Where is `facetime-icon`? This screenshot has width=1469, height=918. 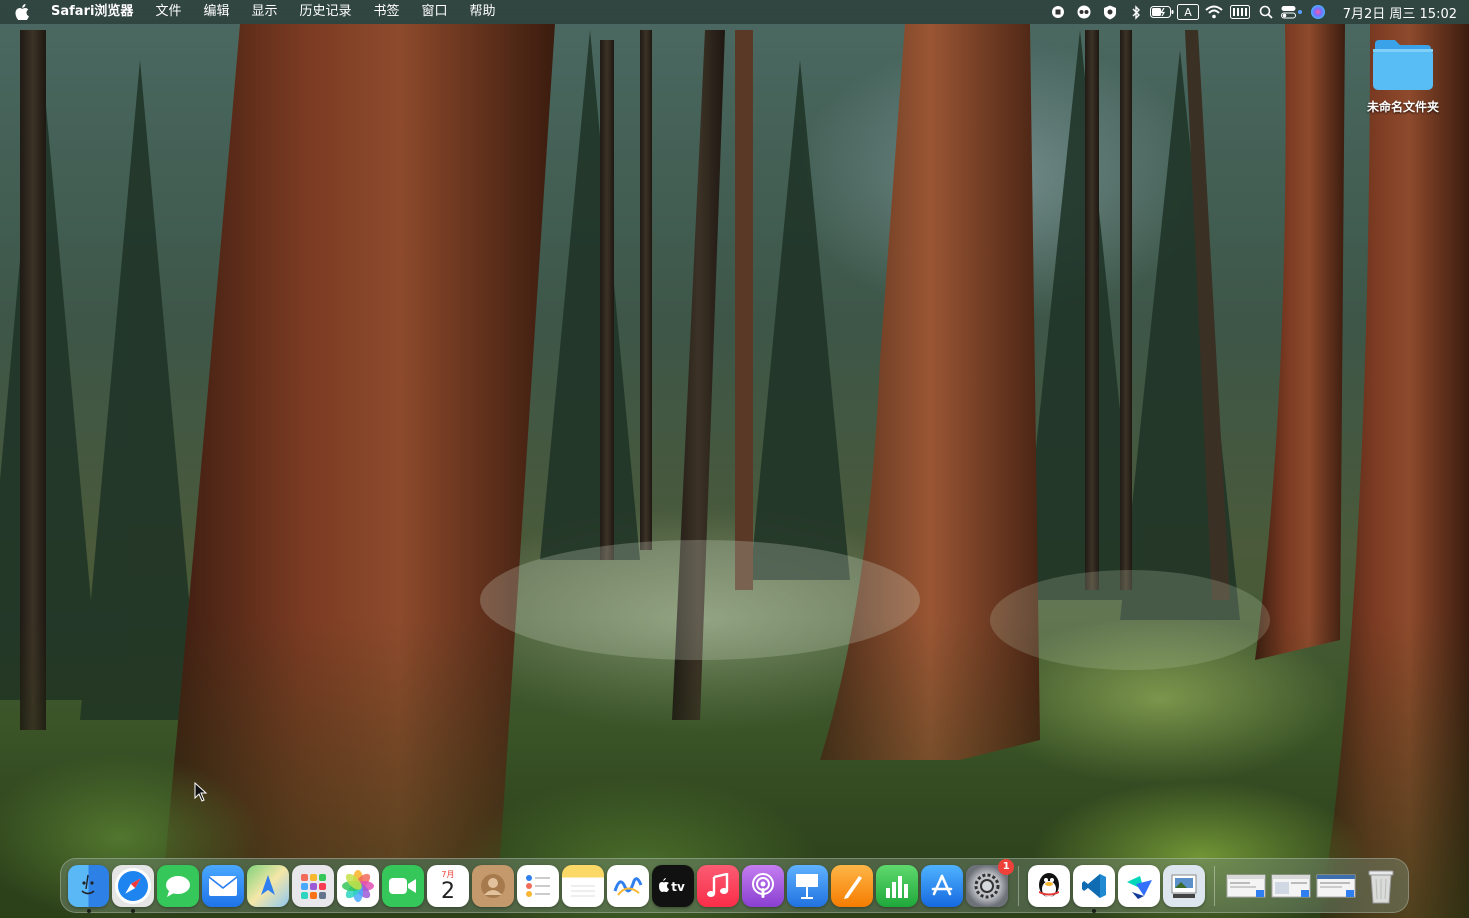
facetime-icon is located at coordinates (403, 885).